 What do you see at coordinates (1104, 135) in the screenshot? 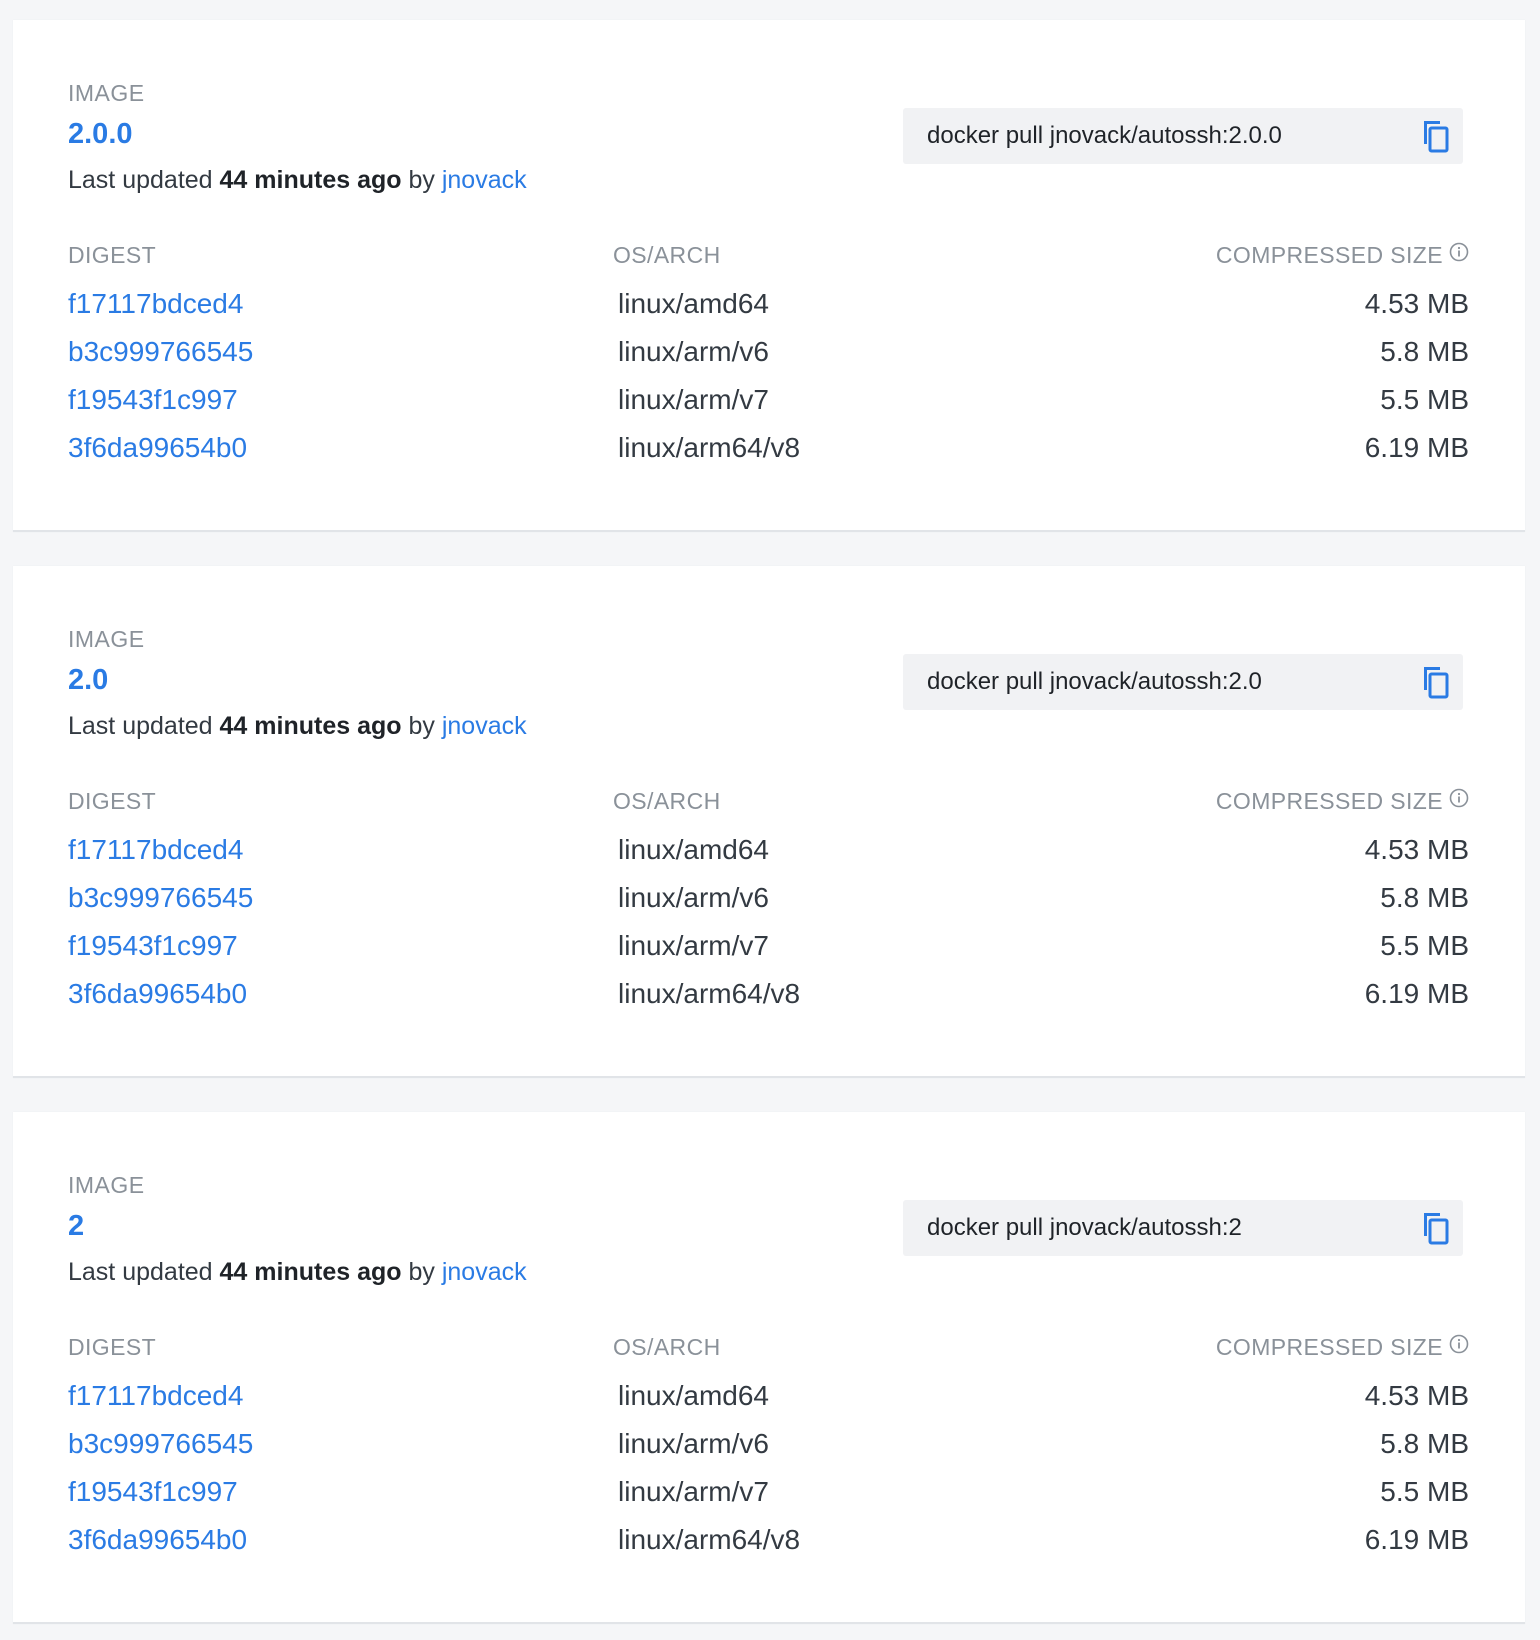
I see `pull-command-text: docker pull jnovack/autossh:2.0.0` at bounding box center [1104, 135].